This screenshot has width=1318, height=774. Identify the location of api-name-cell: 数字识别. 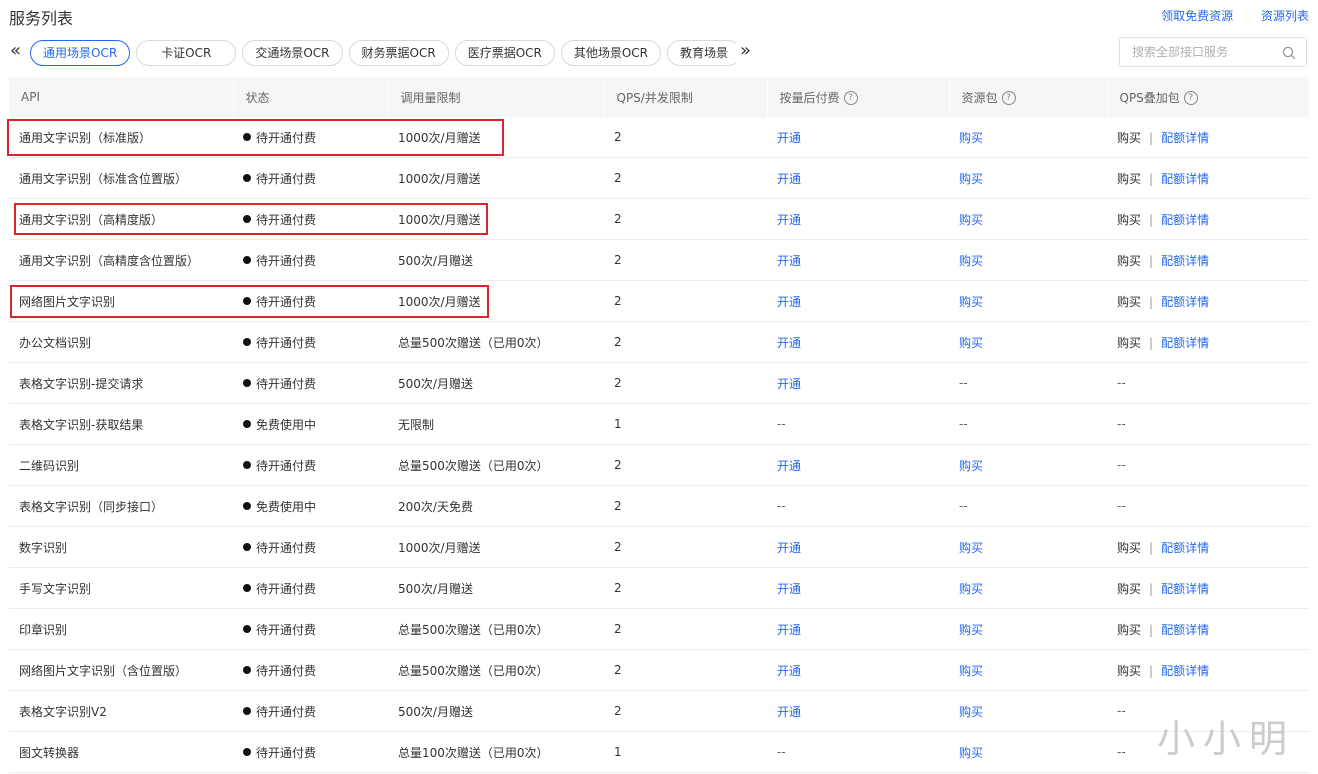
(121, 547).